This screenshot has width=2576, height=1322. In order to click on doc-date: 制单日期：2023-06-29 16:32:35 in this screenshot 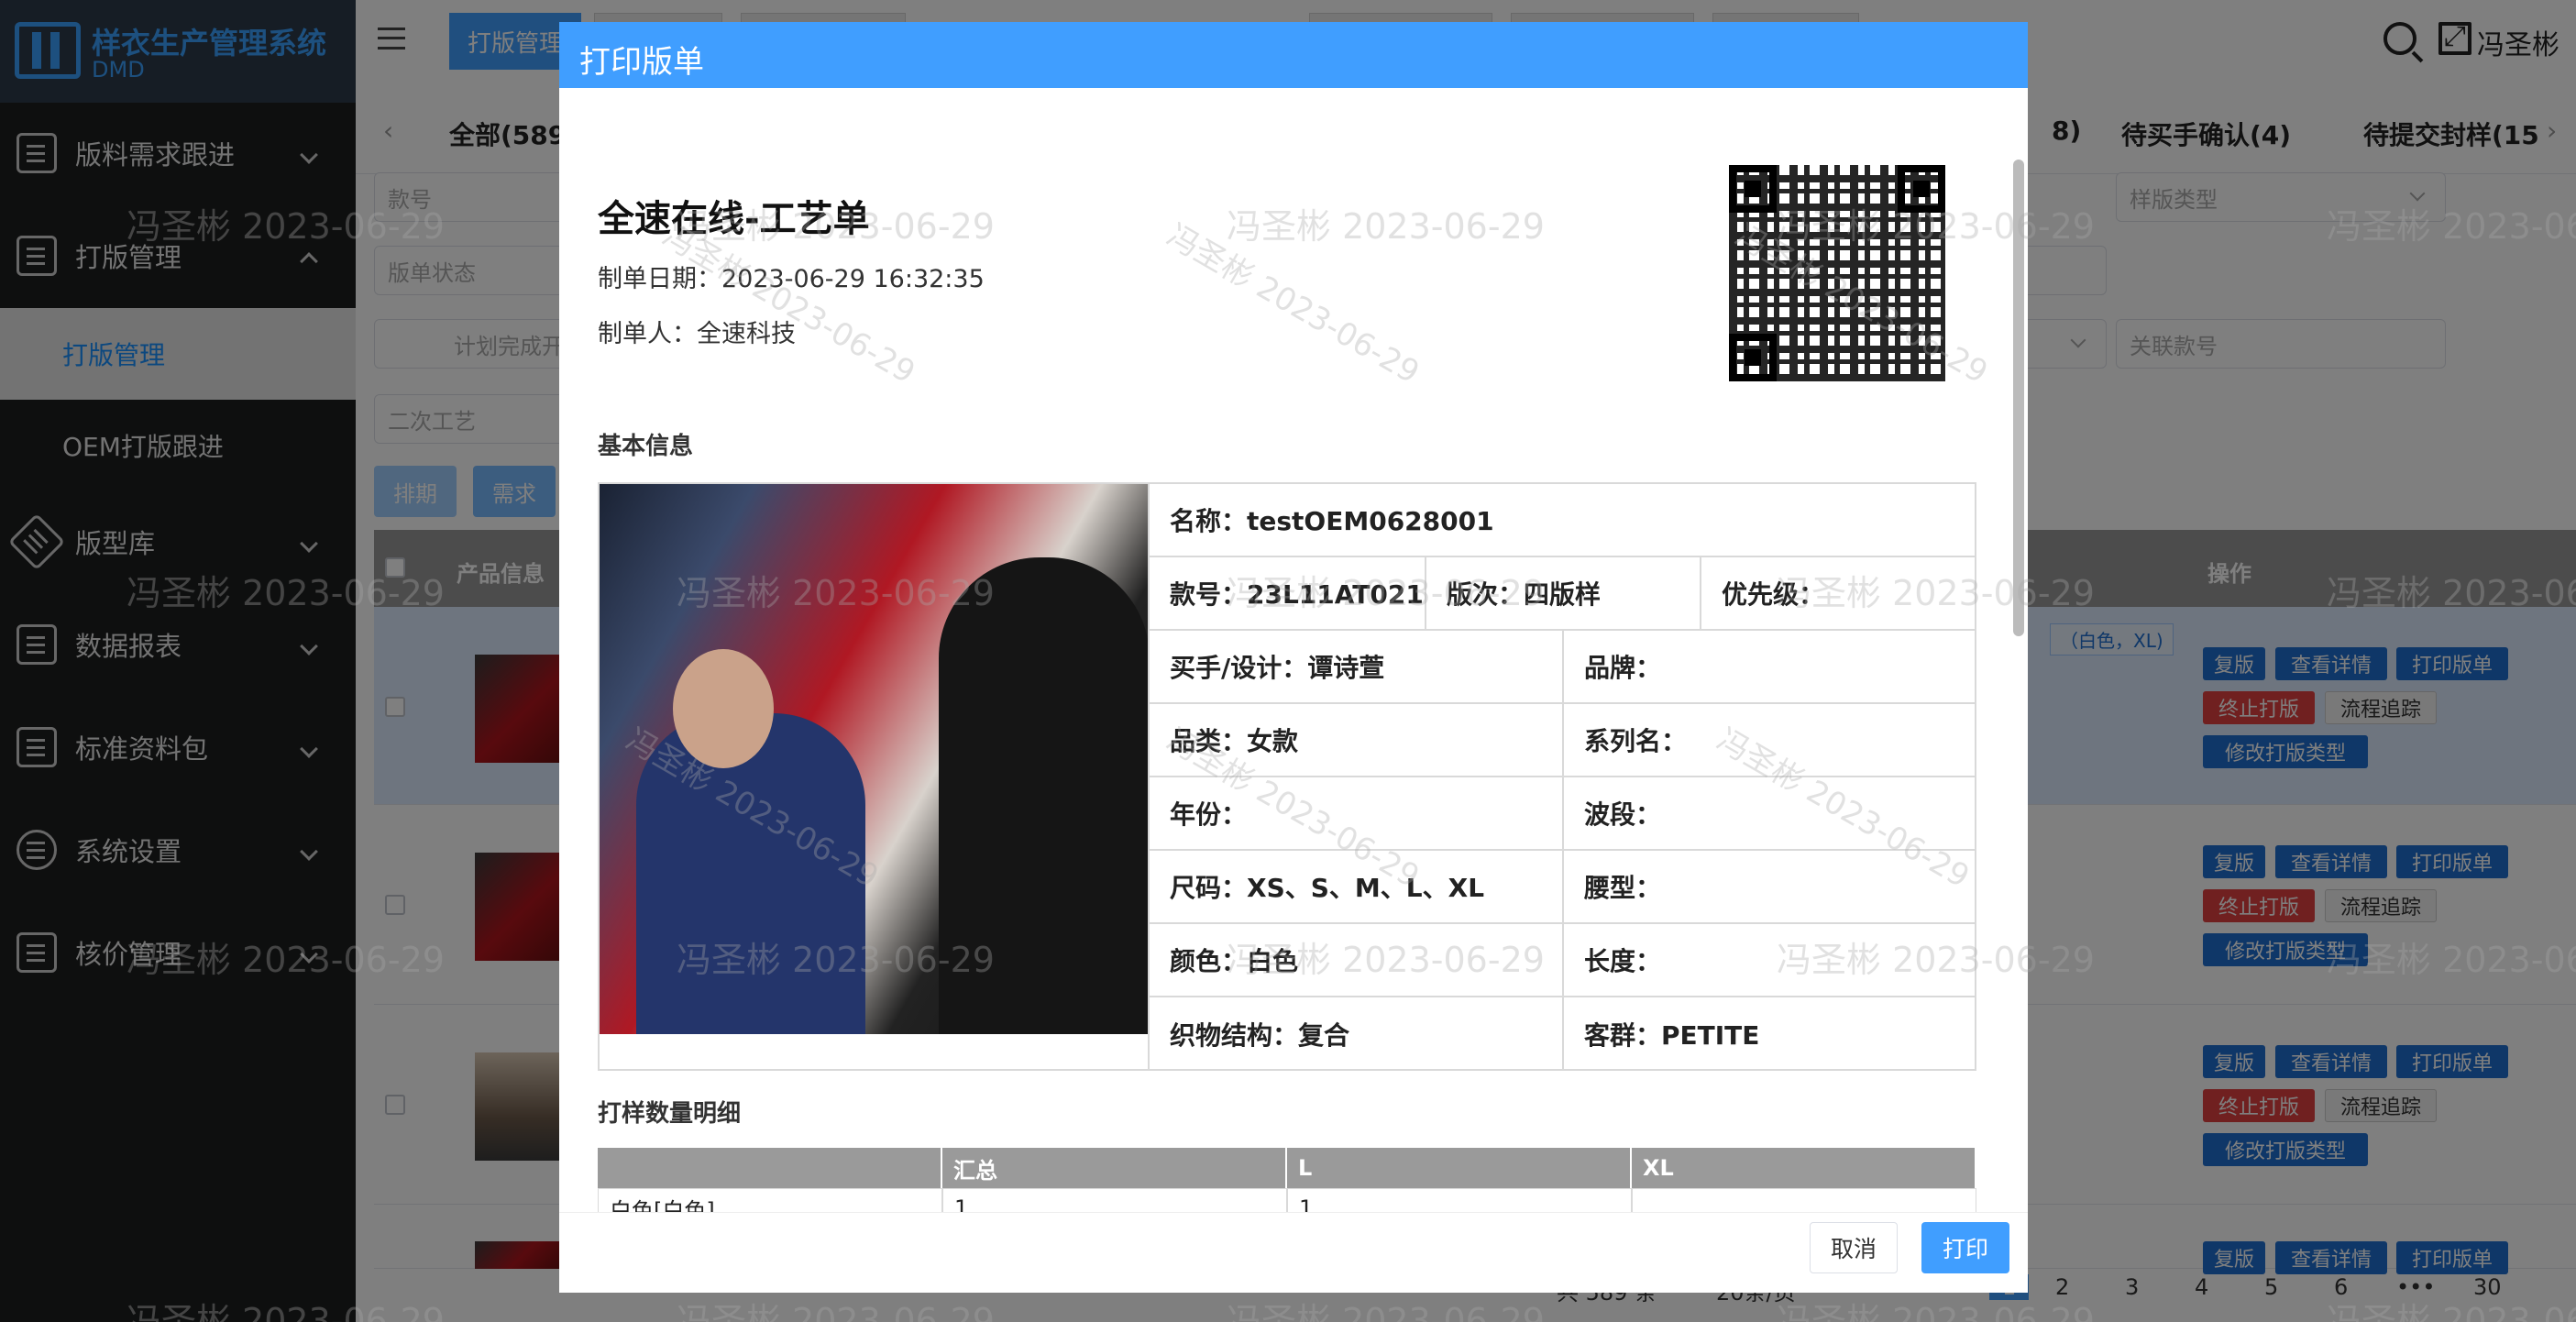, I will do `click(791, 276)`.